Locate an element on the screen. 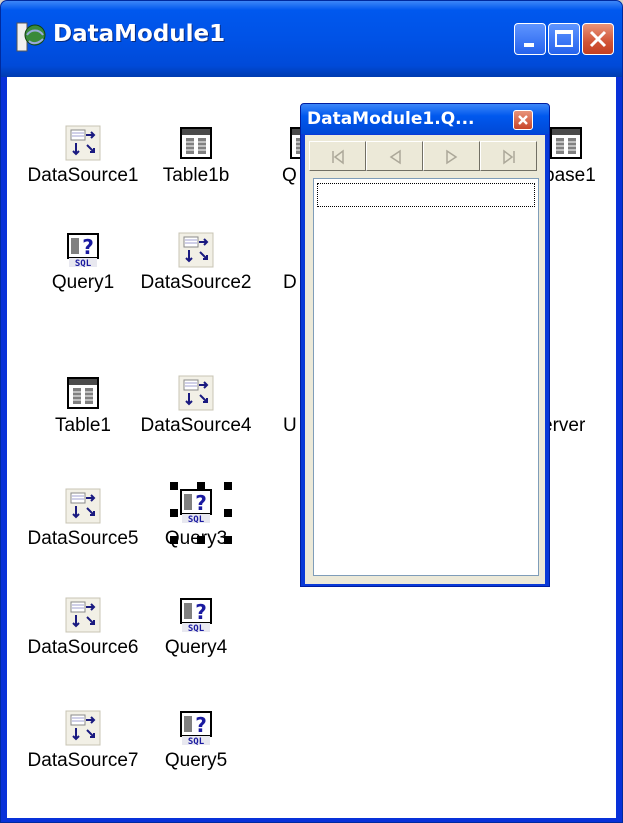 The image size is (623, 823). component-query4: Query4 is located at coordinates (196, 628).